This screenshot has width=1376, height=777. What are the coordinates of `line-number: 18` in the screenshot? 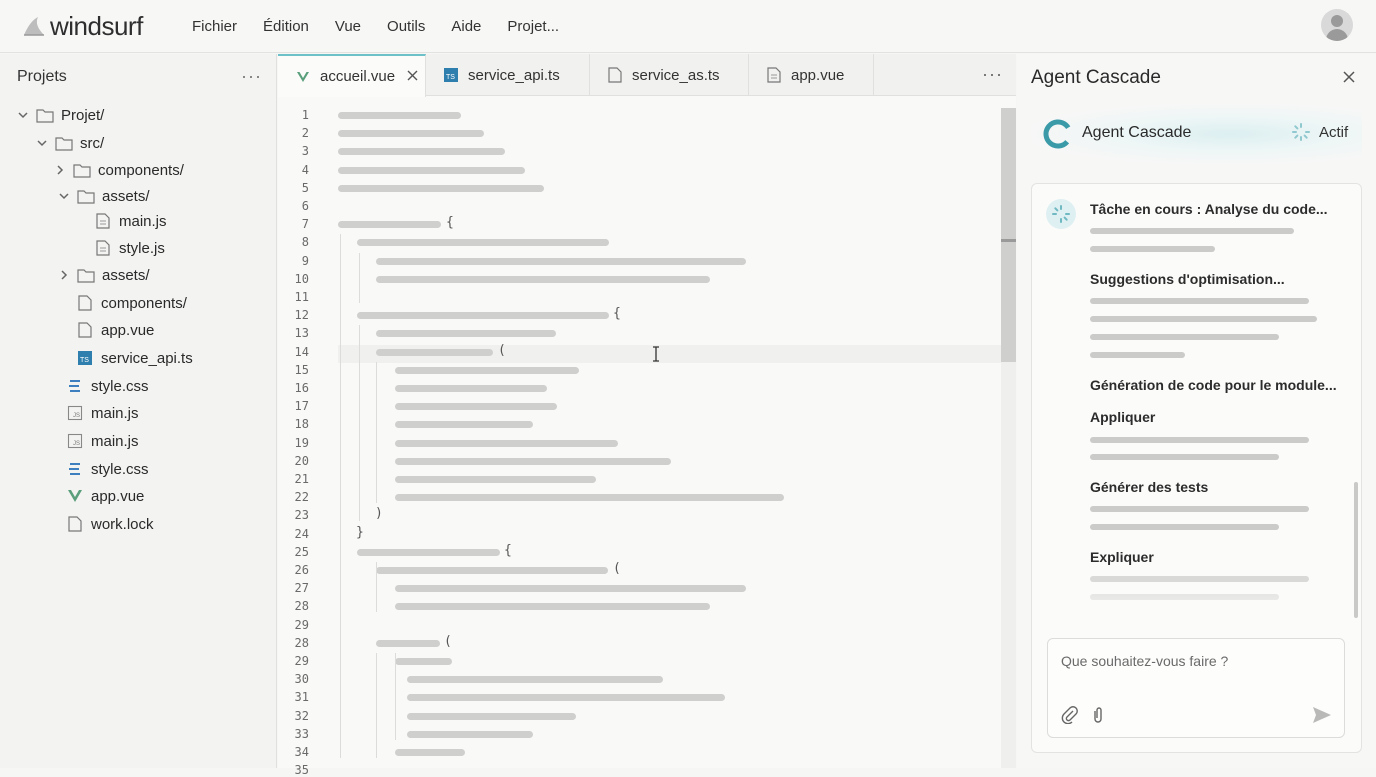 It's located at (301, 424).